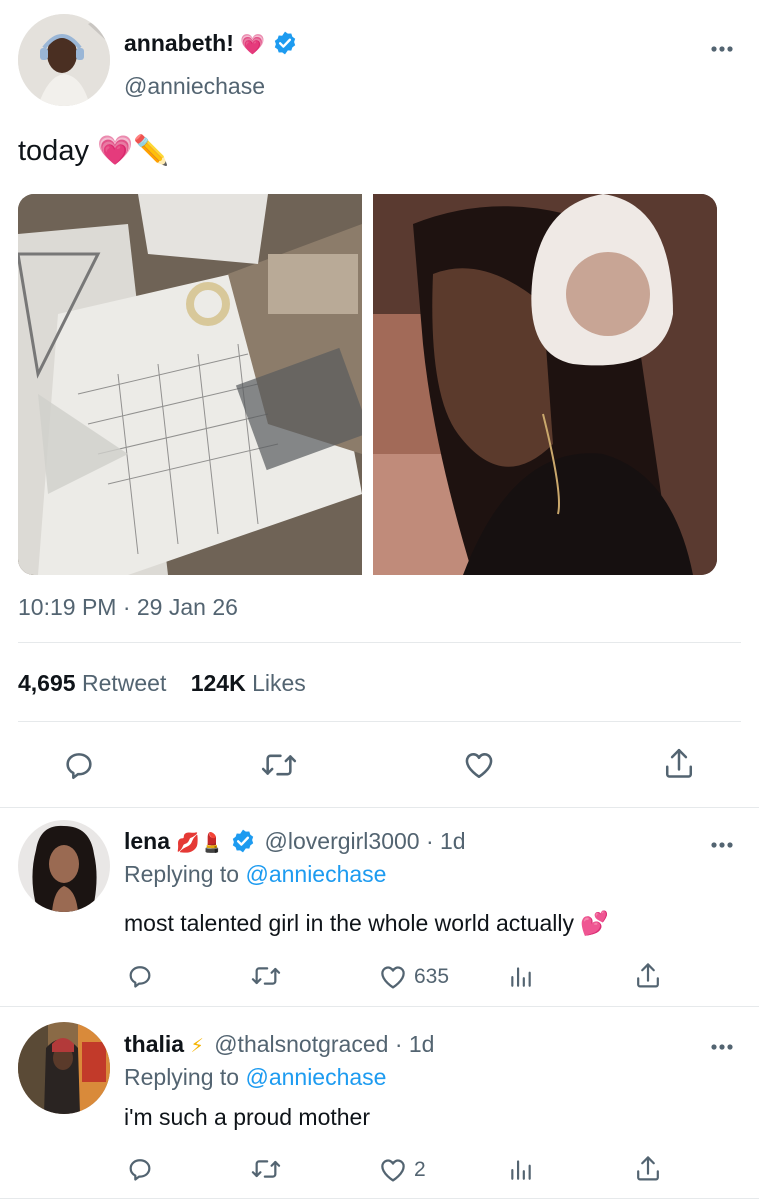  What do you see at coordinates (179, 43) in the screenshot?
I see `display-name: annabeth!` at bounding box center [179, 43].